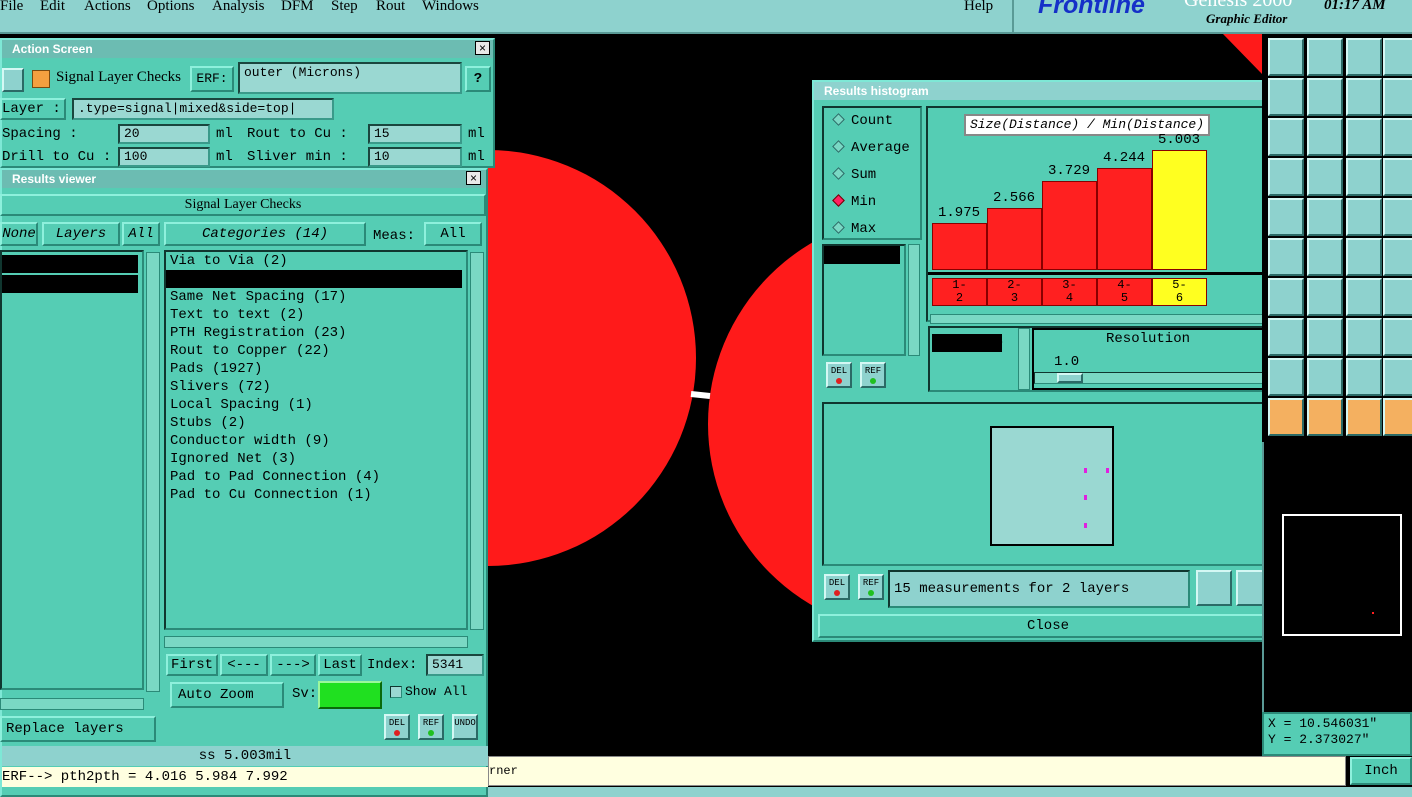  Describe the element at coordinates (1364, 177) in the screenshot. I see `filter-icon` at that location.